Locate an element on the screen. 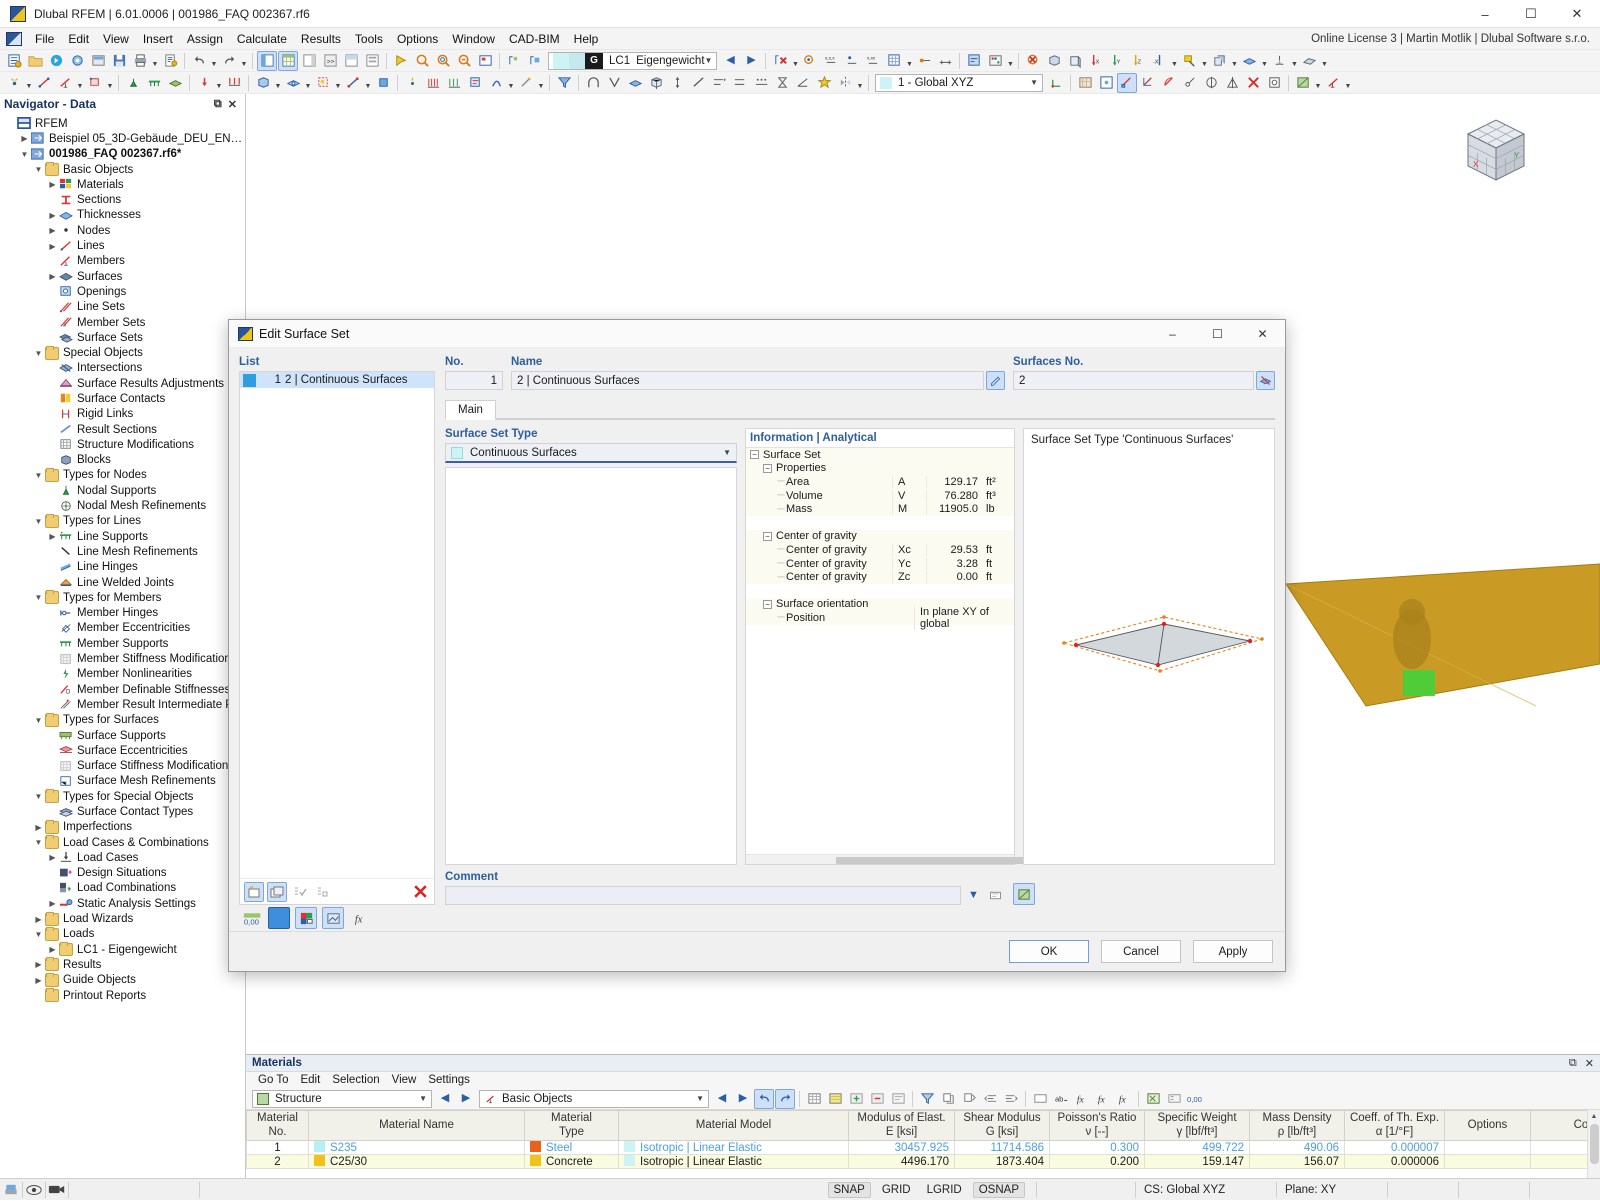  nav-item-line-supports: ▶Line Supports is located at coordinates (122, 536).